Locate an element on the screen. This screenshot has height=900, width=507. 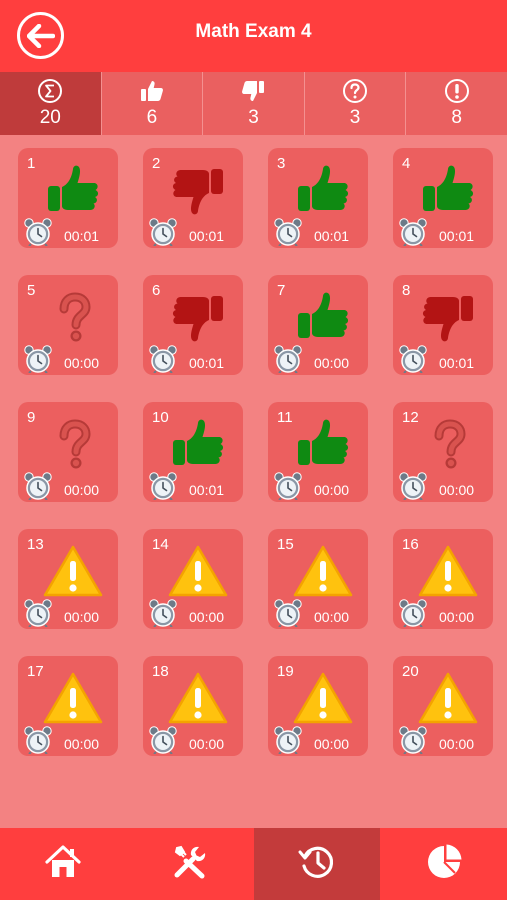
question-card: 8 00:01 is located at coordinates (443, 325).